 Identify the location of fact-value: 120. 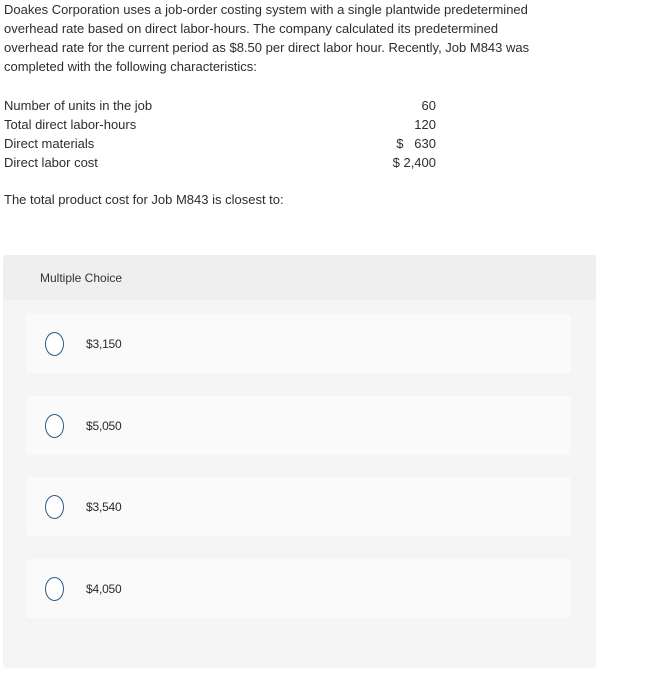
(425, 124).